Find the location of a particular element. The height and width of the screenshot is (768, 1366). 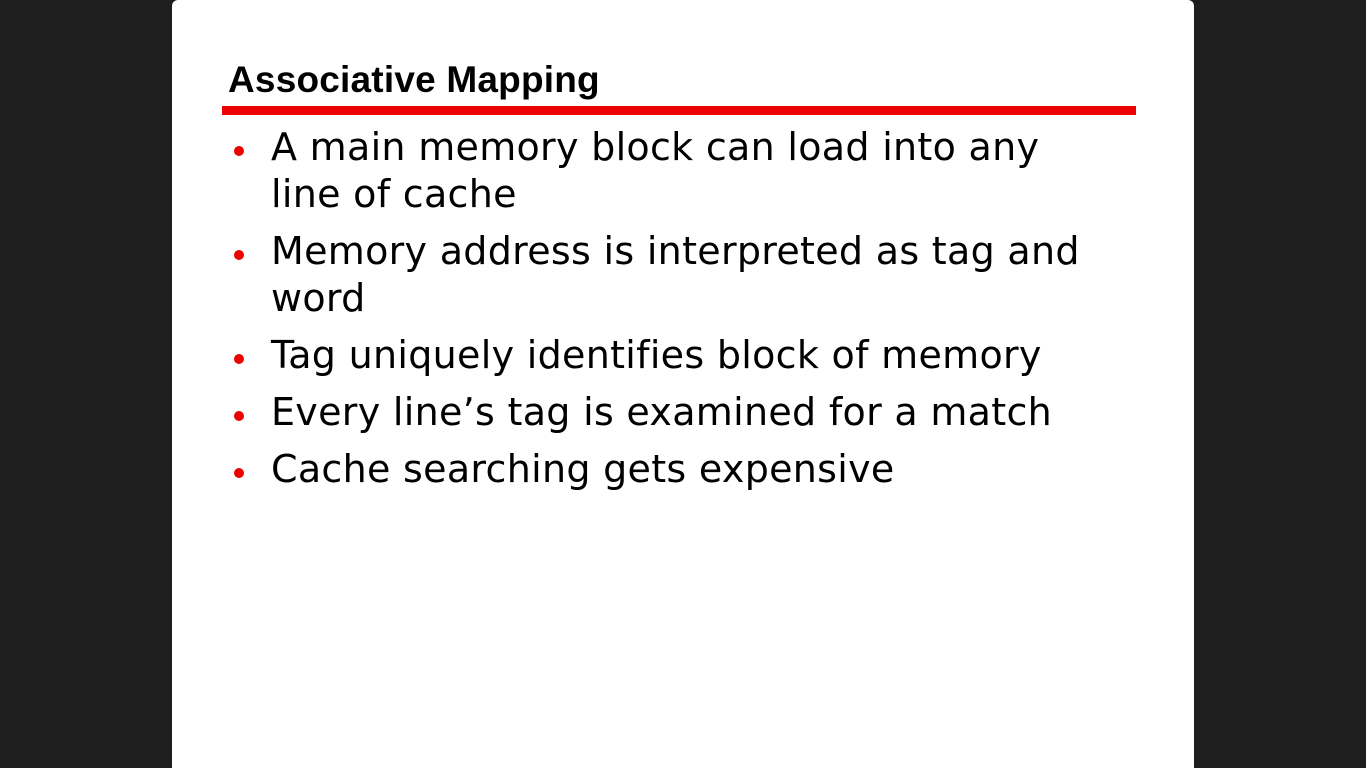

list-item: Cache searching gets expensive is located at coordinates (684, 469).